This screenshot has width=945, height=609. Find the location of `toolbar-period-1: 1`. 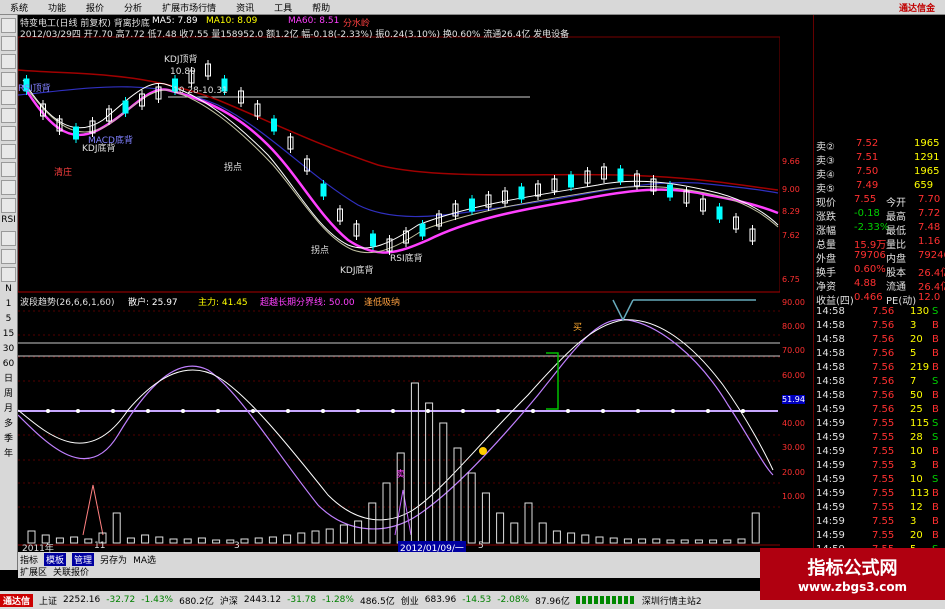

toolbar-period-1: 1 is located at coordinates (8, 304).